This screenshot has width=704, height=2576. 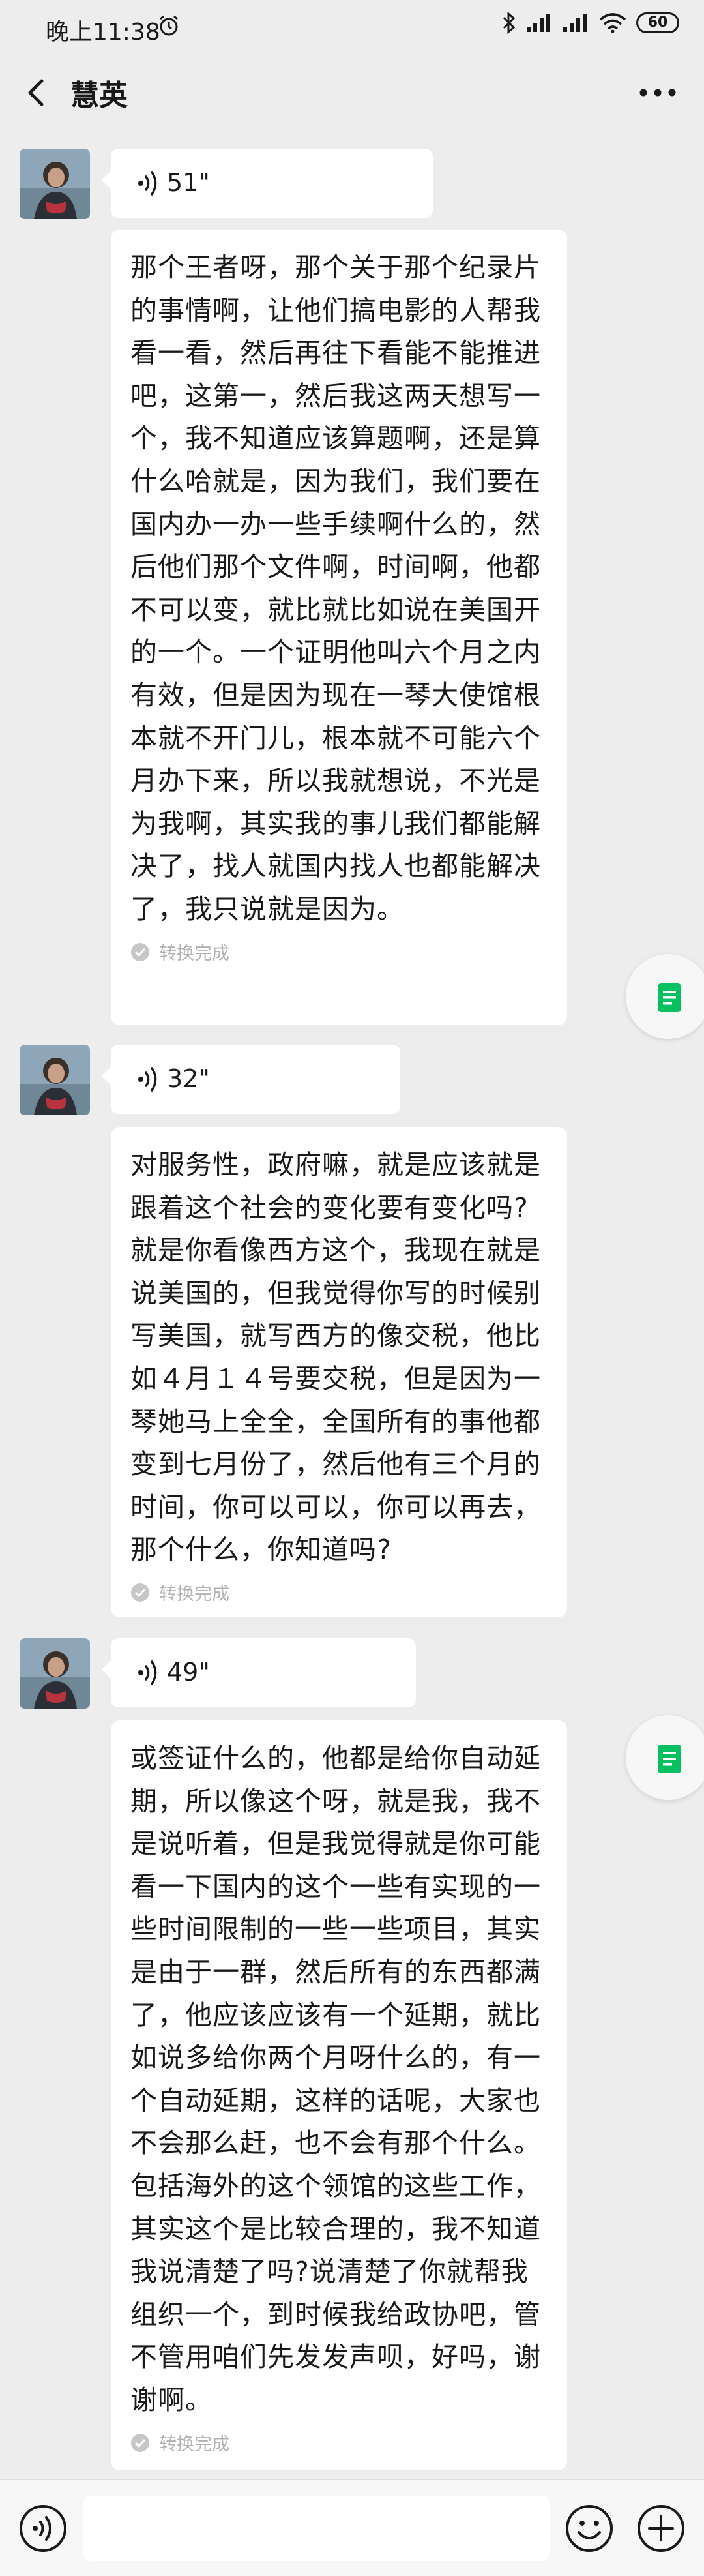 What do you see at coordinates (99, 95) in the screenshot?
I see `chat-title: 慧英` at bounding box center [99, 95].